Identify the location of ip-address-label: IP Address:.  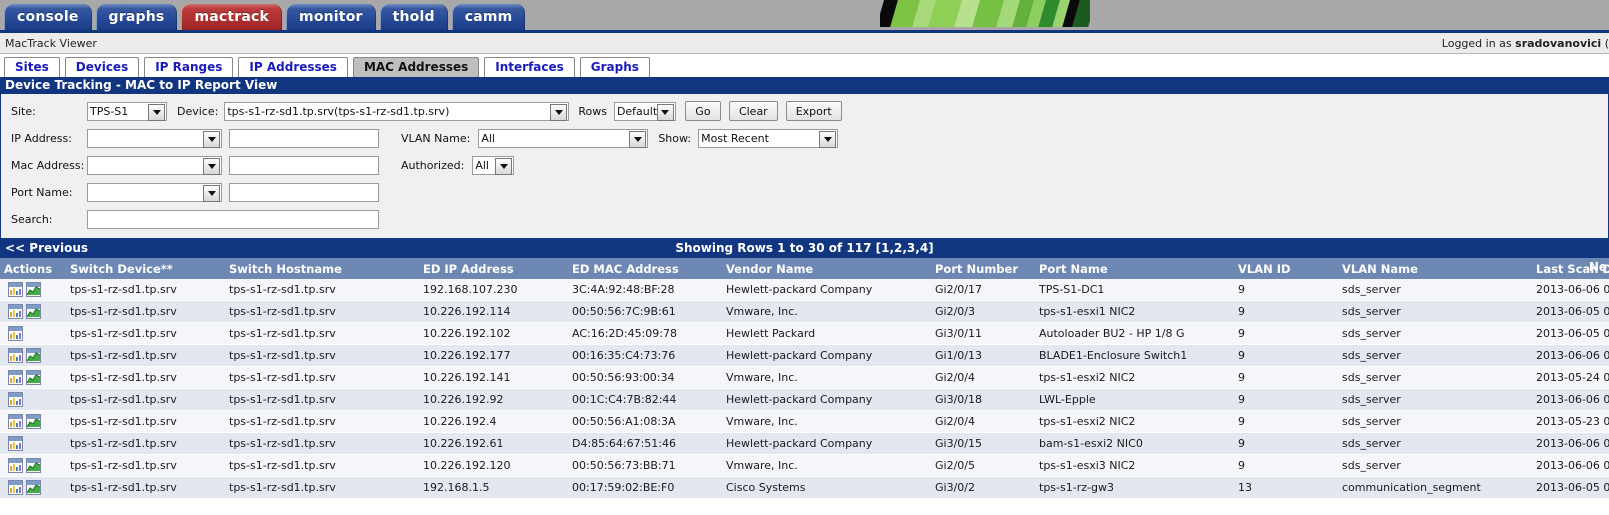
(41, 138).